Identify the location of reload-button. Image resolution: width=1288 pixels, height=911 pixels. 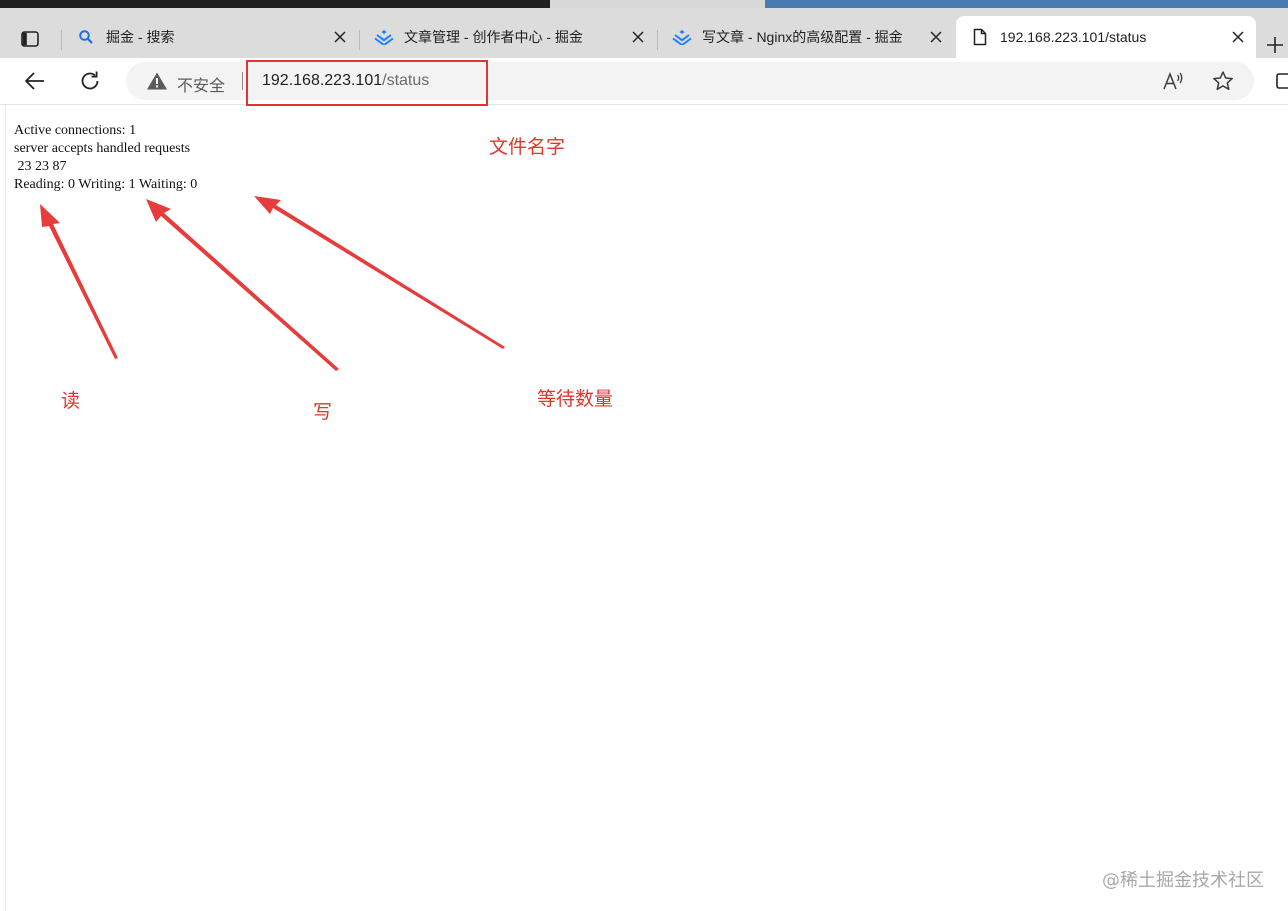
(90, 81).